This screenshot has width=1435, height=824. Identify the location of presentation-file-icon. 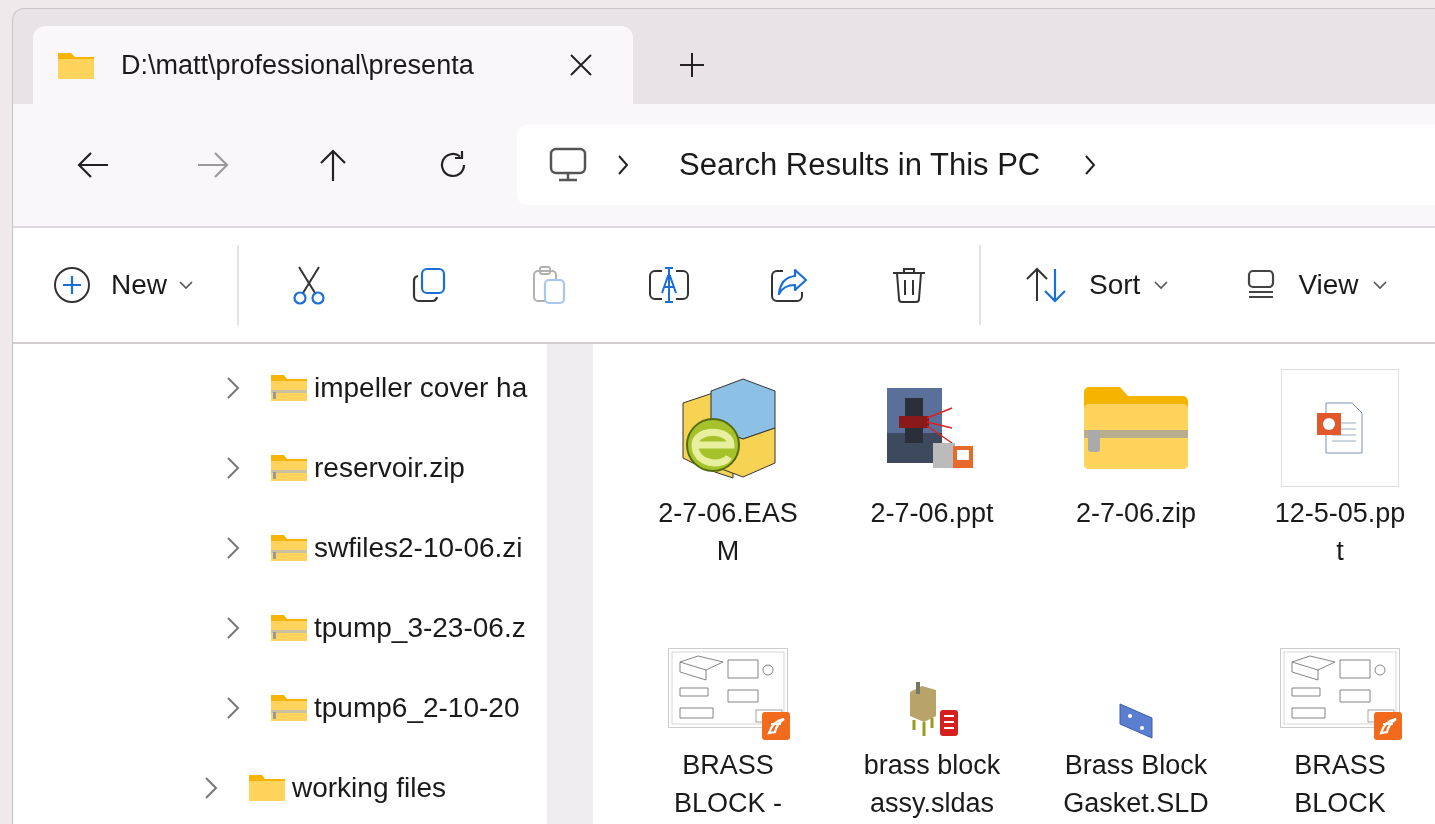
(1340, 428).